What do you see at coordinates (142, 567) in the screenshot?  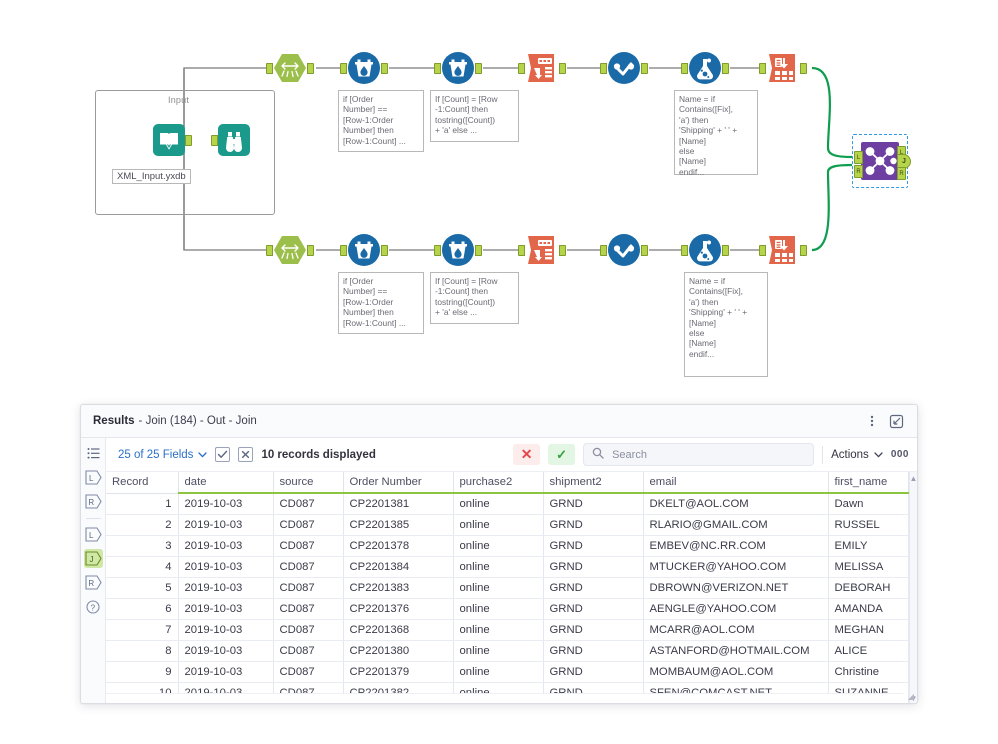 I see `cell-record: 4` at bounding box center [142, 567].